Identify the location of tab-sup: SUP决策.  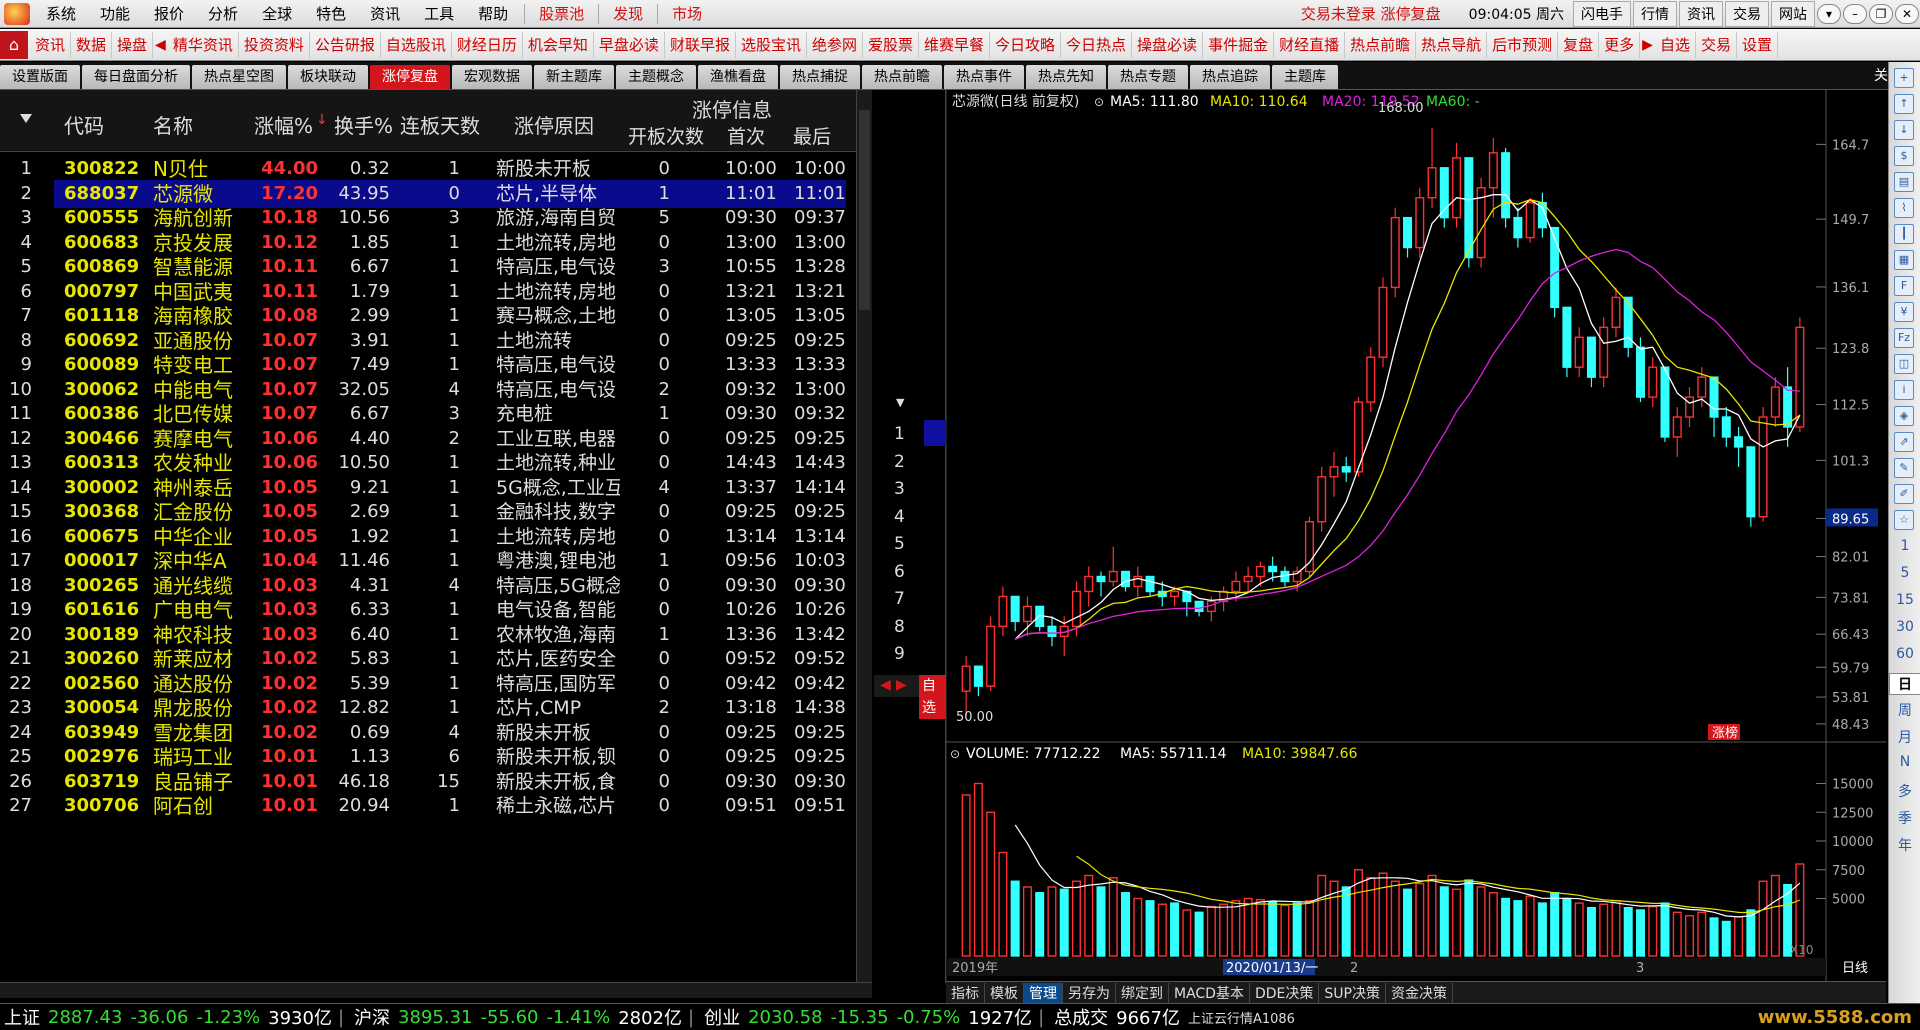
(1352, 992).